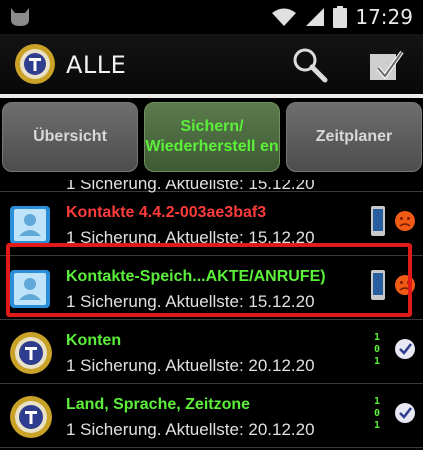 This screenshot has height=450, width=423. I want to click on status-icons: 17:29, so click(342, 17).